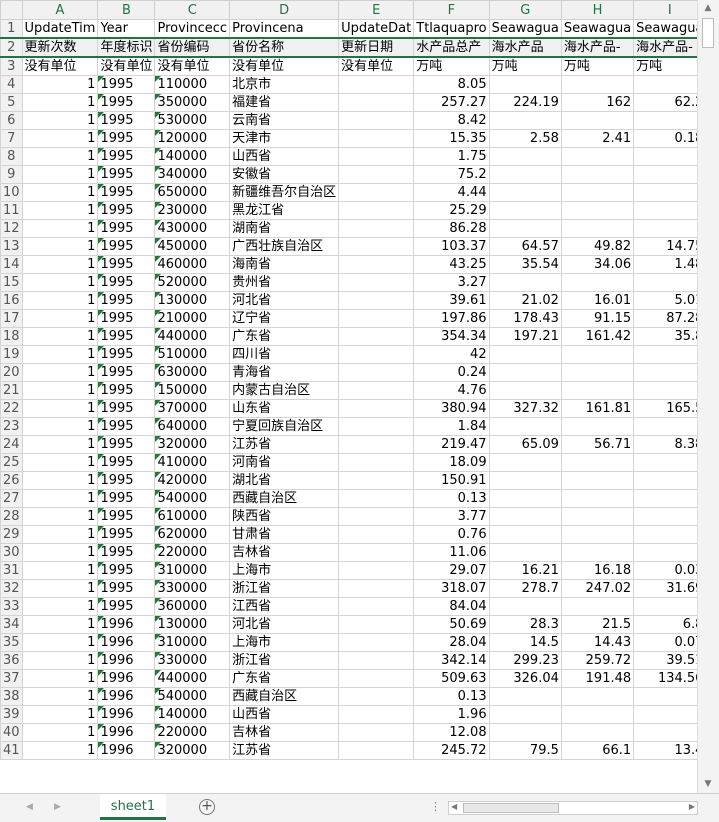 Image resolution: width=719 pixels, height=822 pixels. Describe the element at coordinates (525, 408) in the screenshot. I see `data-cell: 327.32` at that location.